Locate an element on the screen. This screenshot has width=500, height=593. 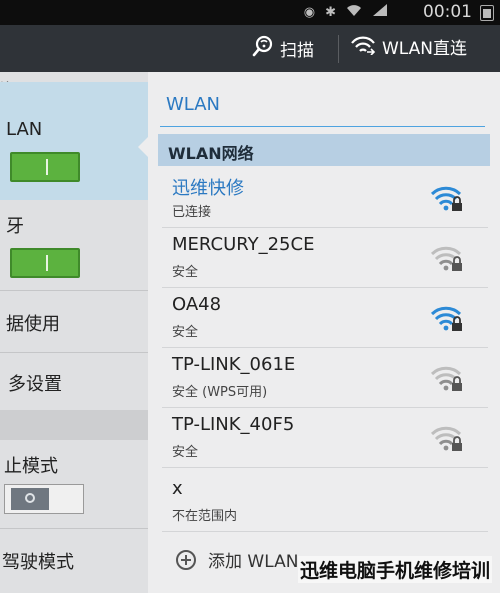
flight-mode-toggle is located at coordinates (44, 499).